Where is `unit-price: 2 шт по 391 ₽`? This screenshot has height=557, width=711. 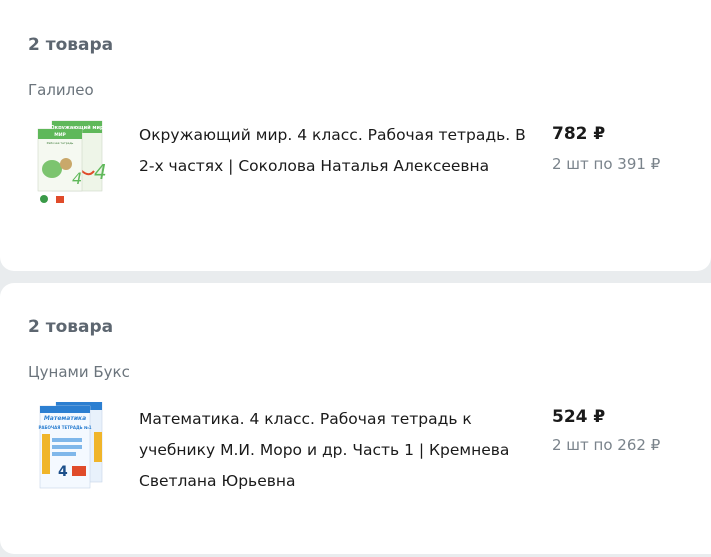 unit-price: 2 шт по 391 ₽ is located at coordinates (606, 164).